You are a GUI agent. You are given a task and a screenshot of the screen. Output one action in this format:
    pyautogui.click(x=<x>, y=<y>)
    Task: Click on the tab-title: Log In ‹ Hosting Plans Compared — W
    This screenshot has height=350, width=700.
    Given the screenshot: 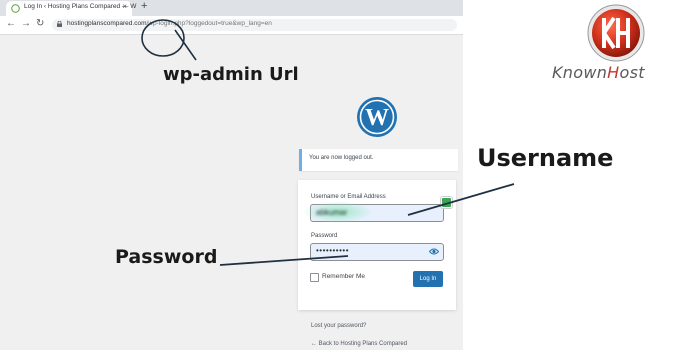 What is the action you would take?
    pyautogui.click(x=80, y=6)
    